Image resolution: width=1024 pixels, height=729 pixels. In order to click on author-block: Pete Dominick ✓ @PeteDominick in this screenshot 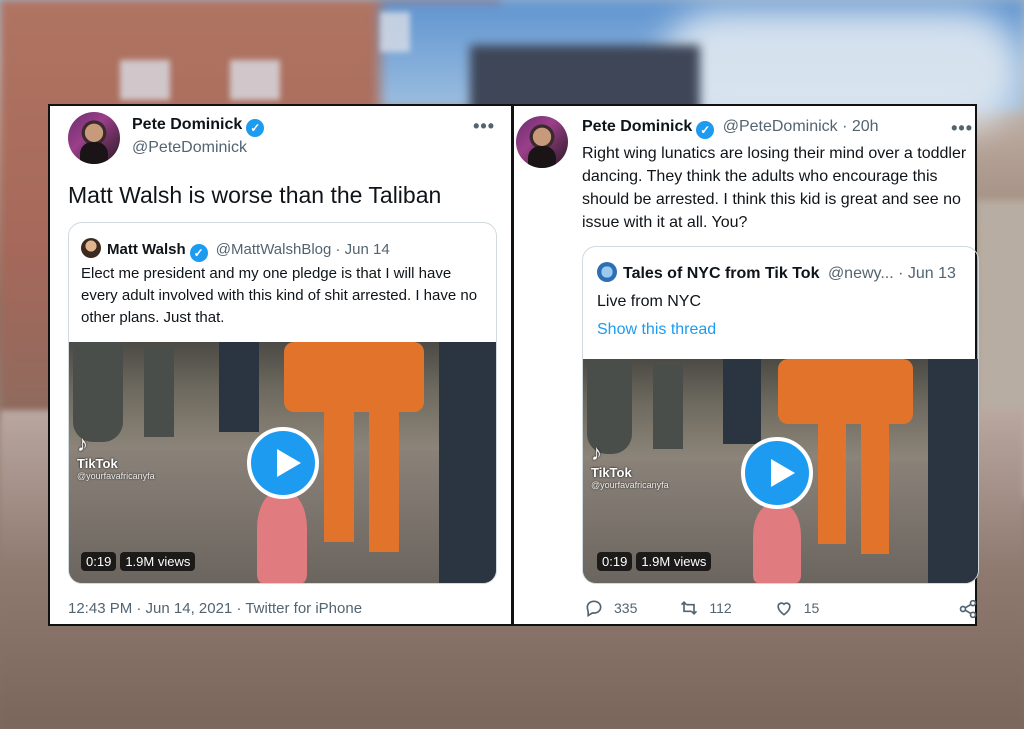, I will do `click(198, 136)`.